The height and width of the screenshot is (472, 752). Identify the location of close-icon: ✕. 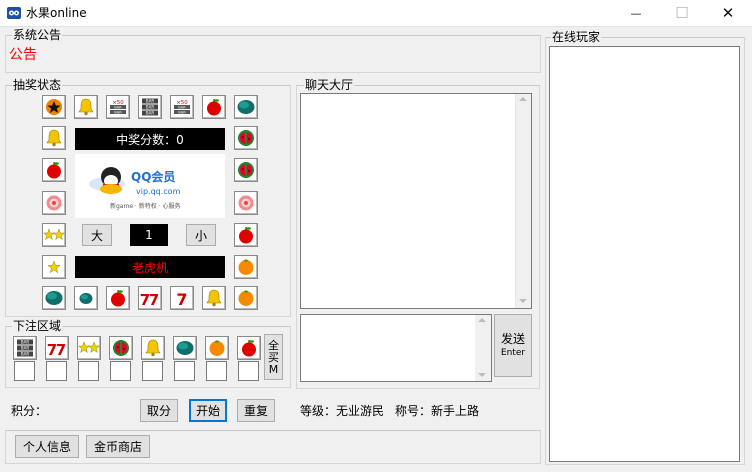
(728, 13).